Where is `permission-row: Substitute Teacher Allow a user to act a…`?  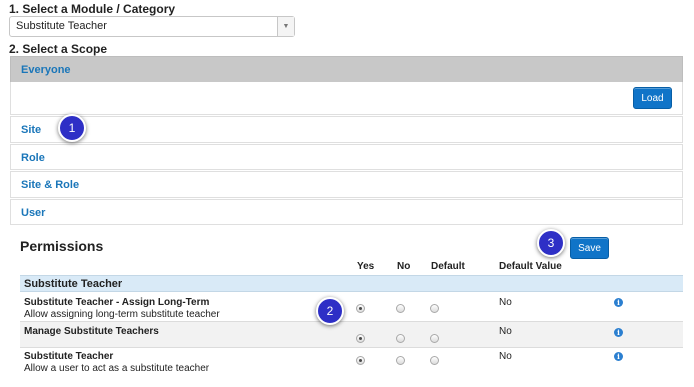 permission-row: Substitute Teacher Allow a user to act a… is located at coordinates (351, 363).